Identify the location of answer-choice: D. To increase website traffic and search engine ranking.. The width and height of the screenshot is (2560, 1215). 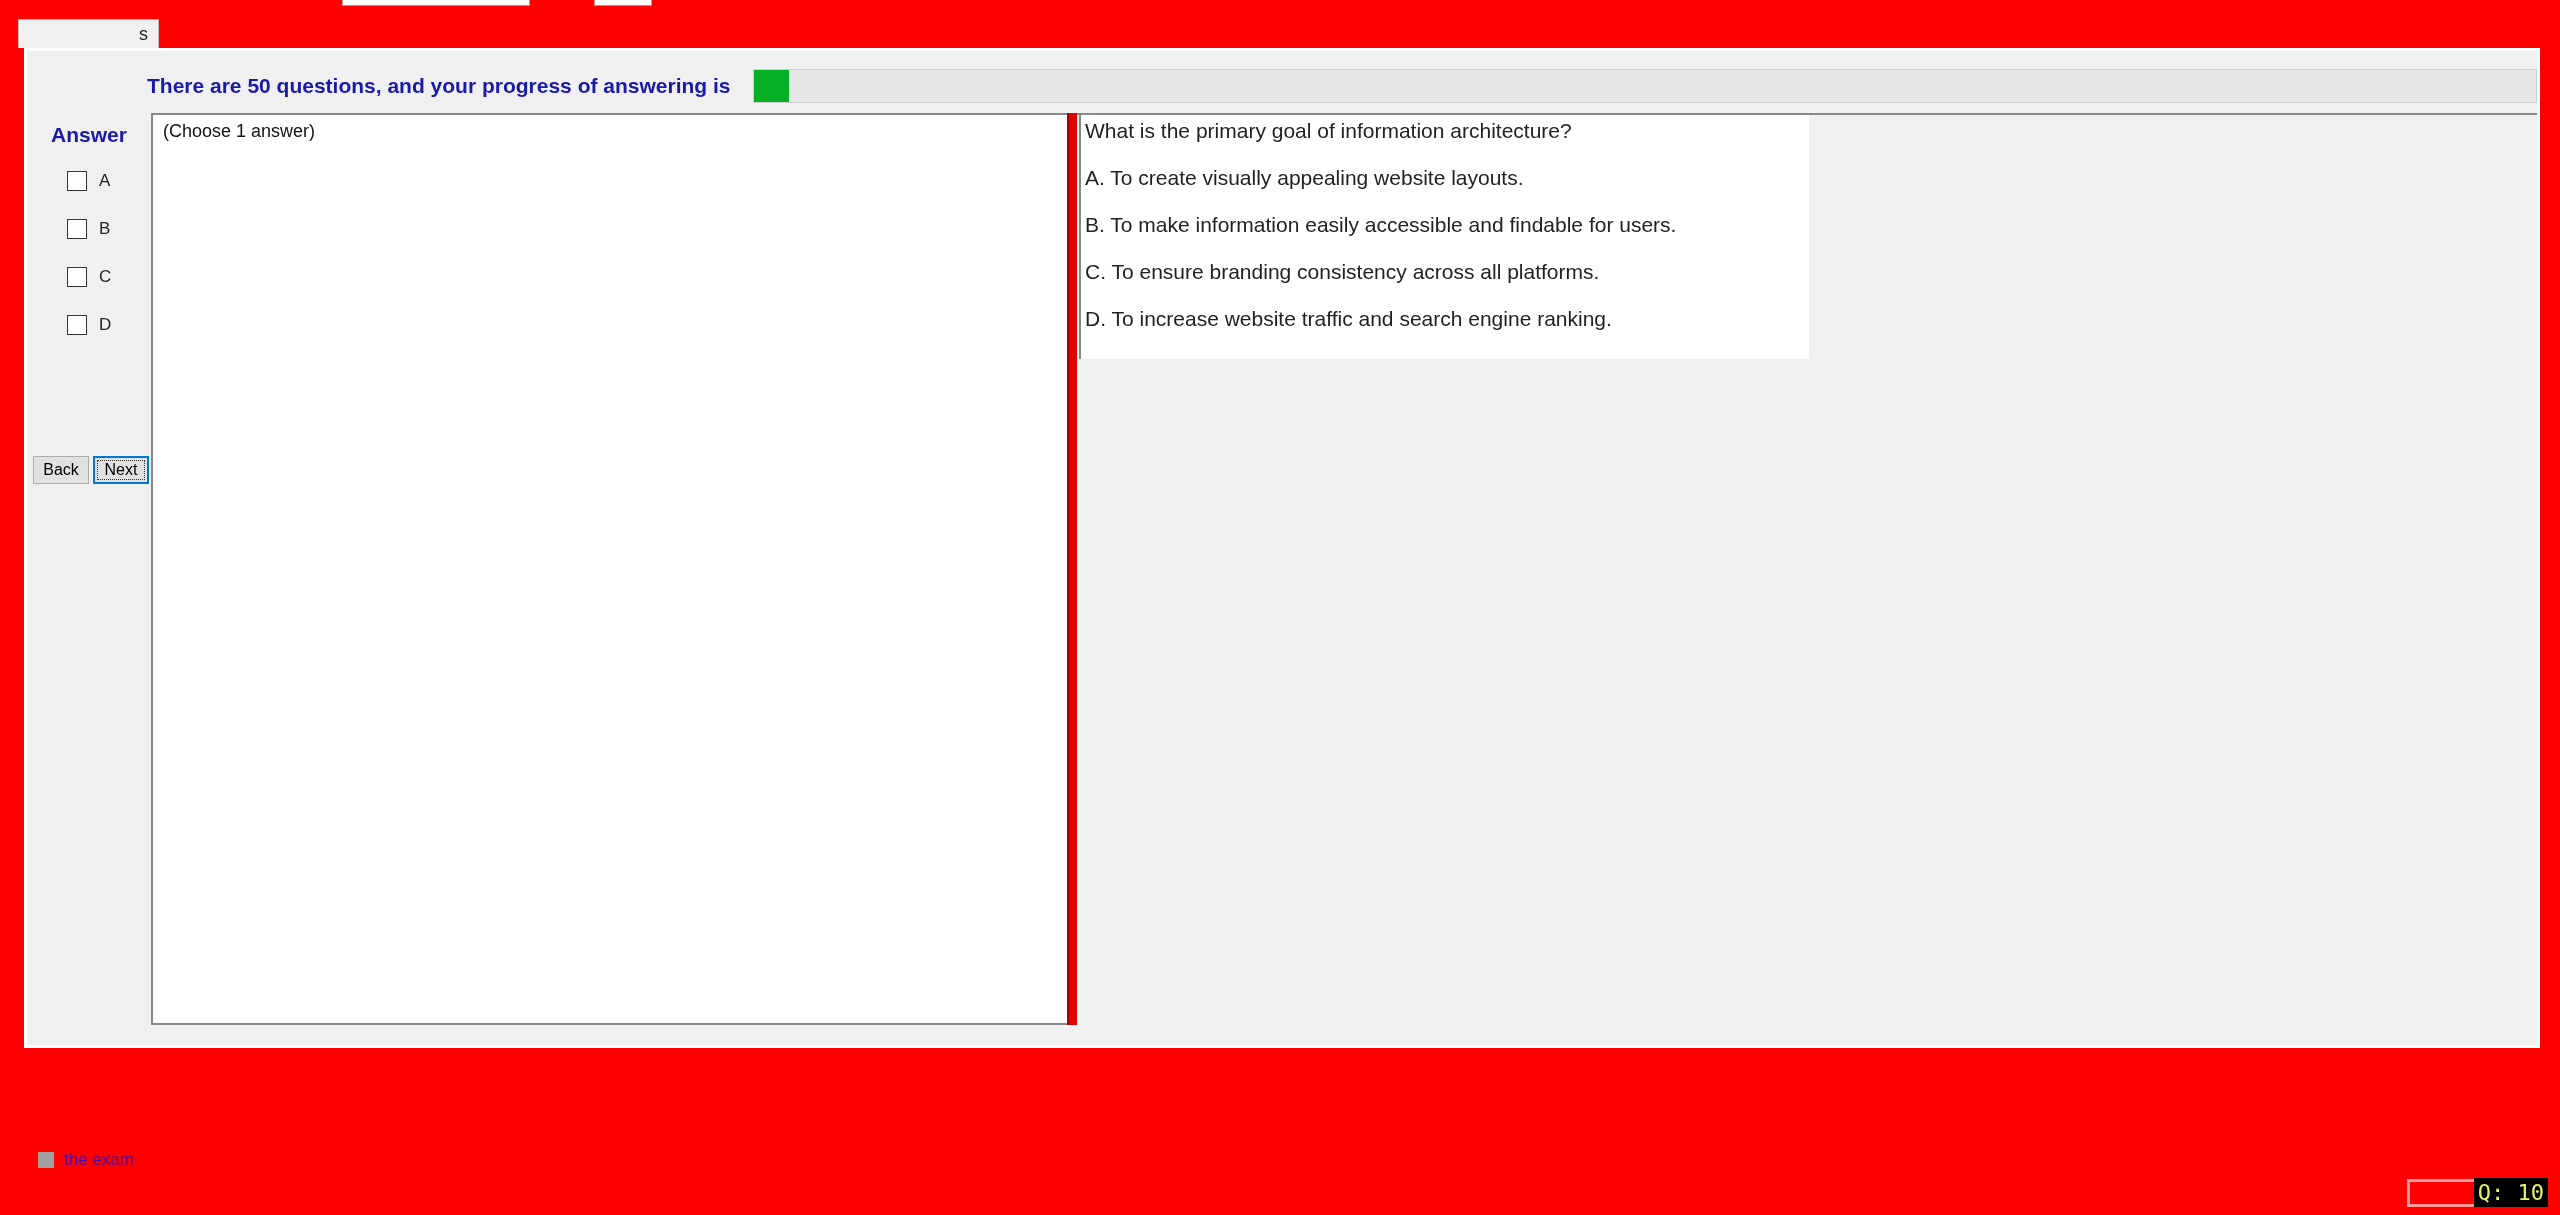
(1349, 319).